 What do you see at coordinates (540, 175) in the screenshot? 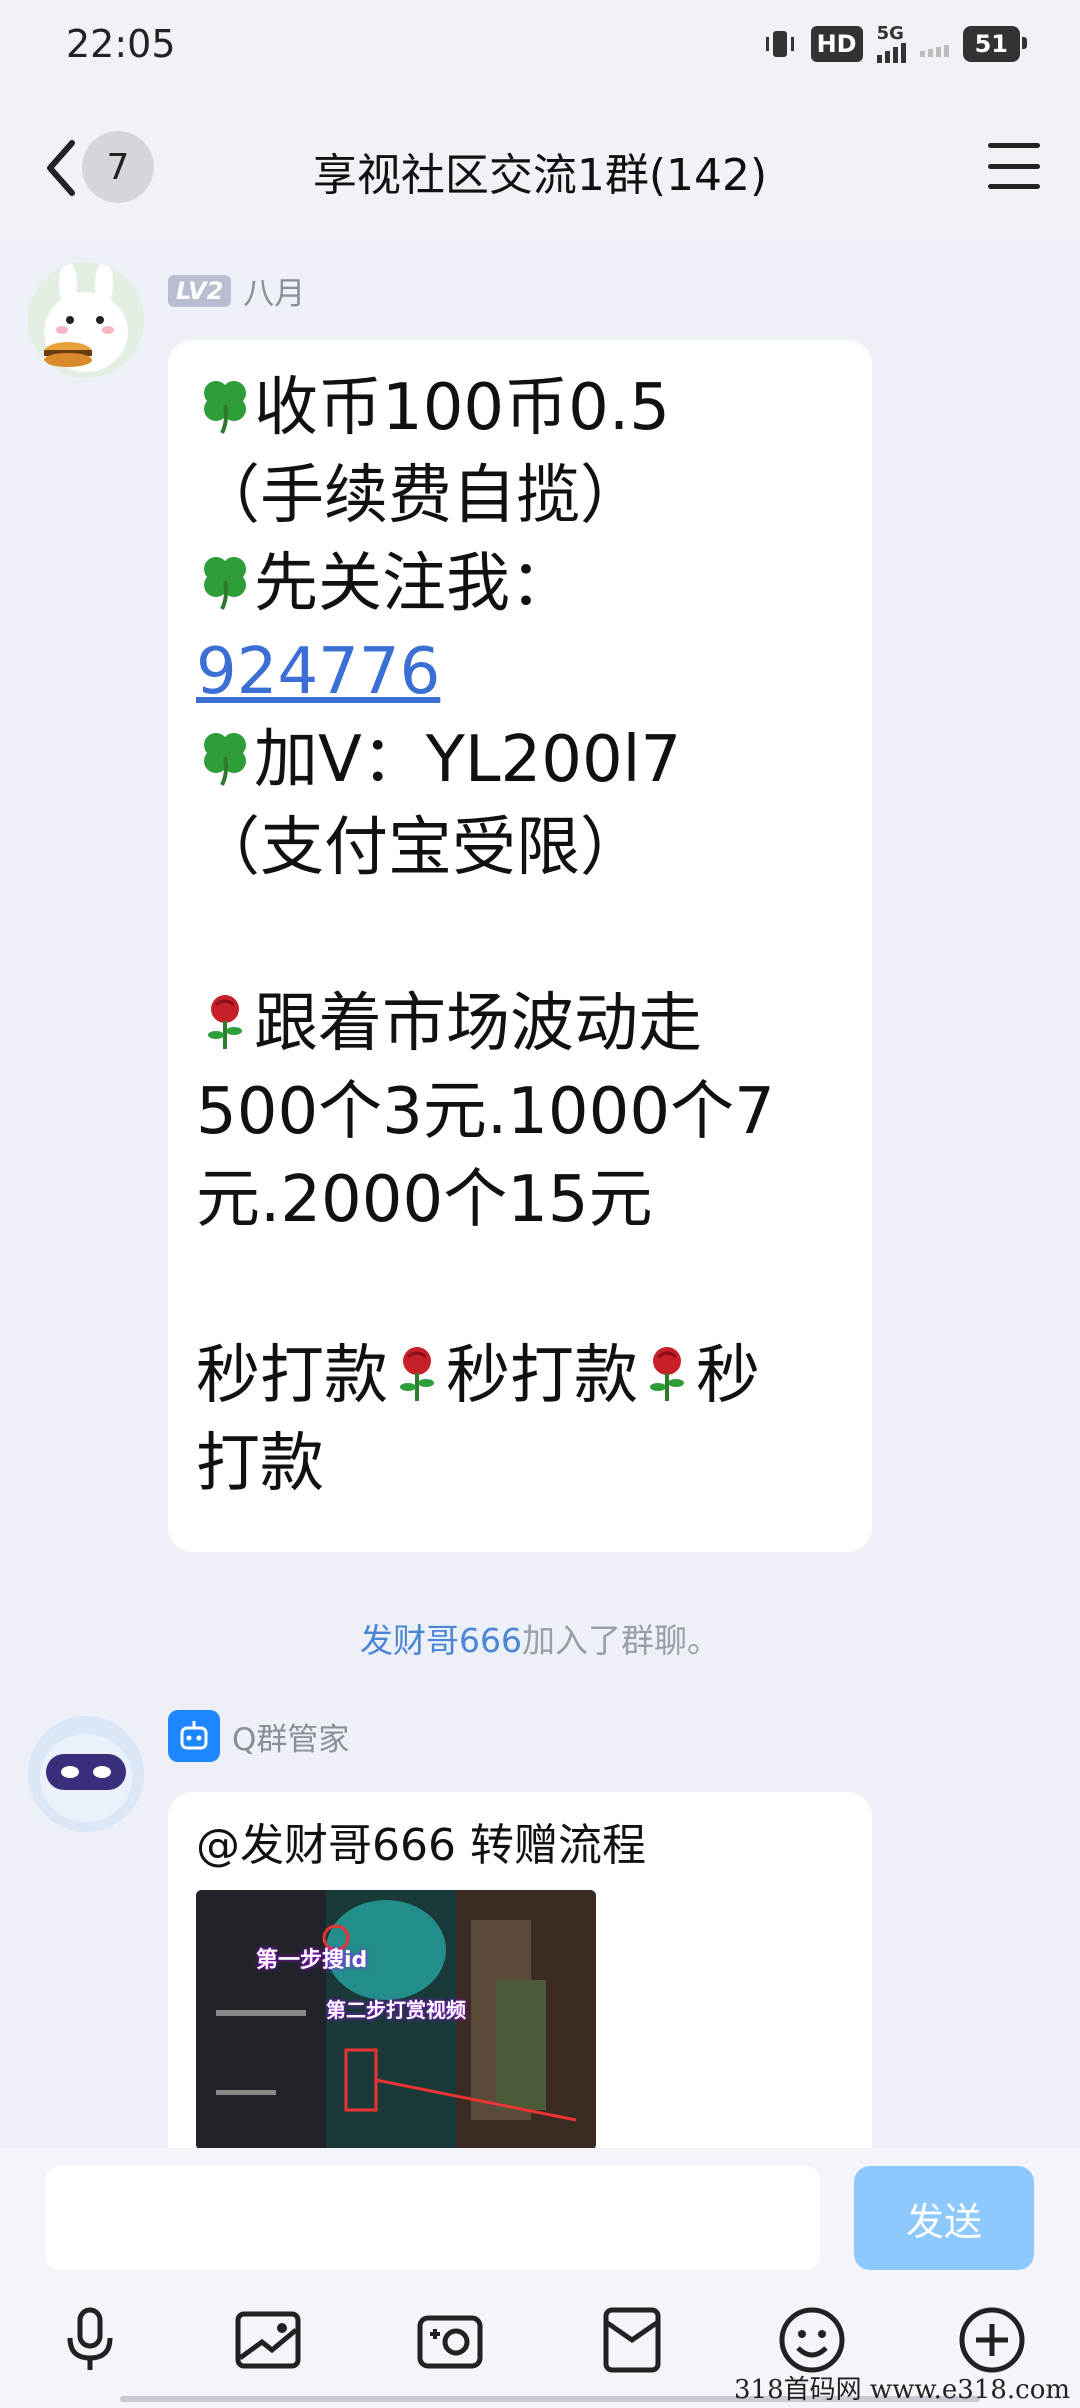
I see `page-title: 享视社区交流1群(142)` at bounding box center [540, 175].